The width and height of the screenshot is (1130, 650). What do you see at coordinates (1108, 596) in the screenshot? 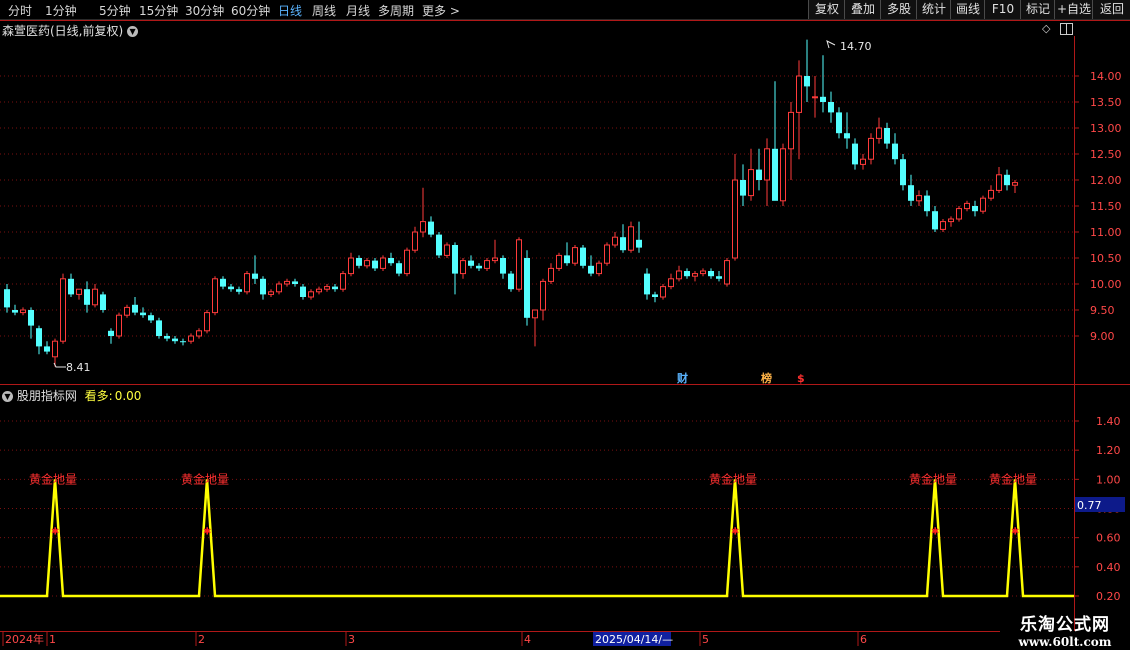
I see `indicator-tick-label: 0.20` at bounding box center [1108, 596].